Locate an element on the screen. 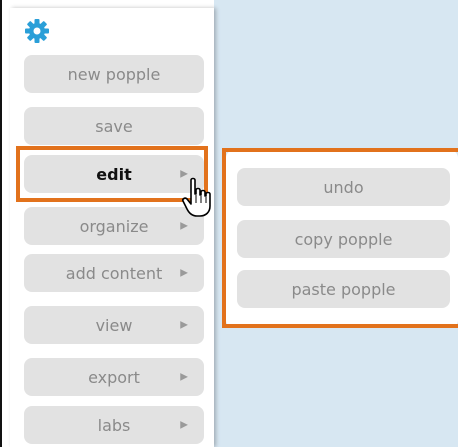  menu-item-label: save is located at coordinates (114, 126).